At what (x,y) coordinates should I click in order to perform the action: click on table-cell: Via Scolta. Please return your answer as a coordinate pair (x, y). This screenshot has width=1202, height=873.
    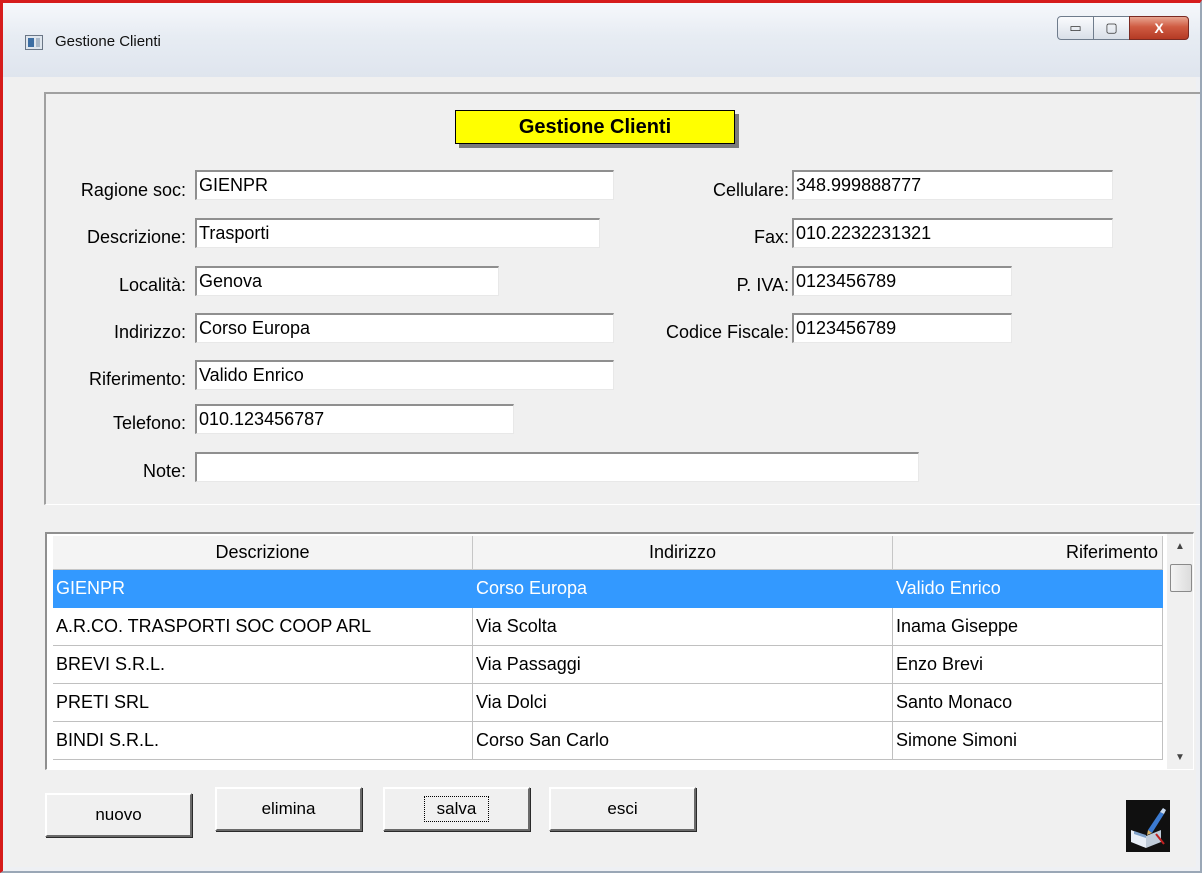
    Looking at the image, I should click on (683, 627).